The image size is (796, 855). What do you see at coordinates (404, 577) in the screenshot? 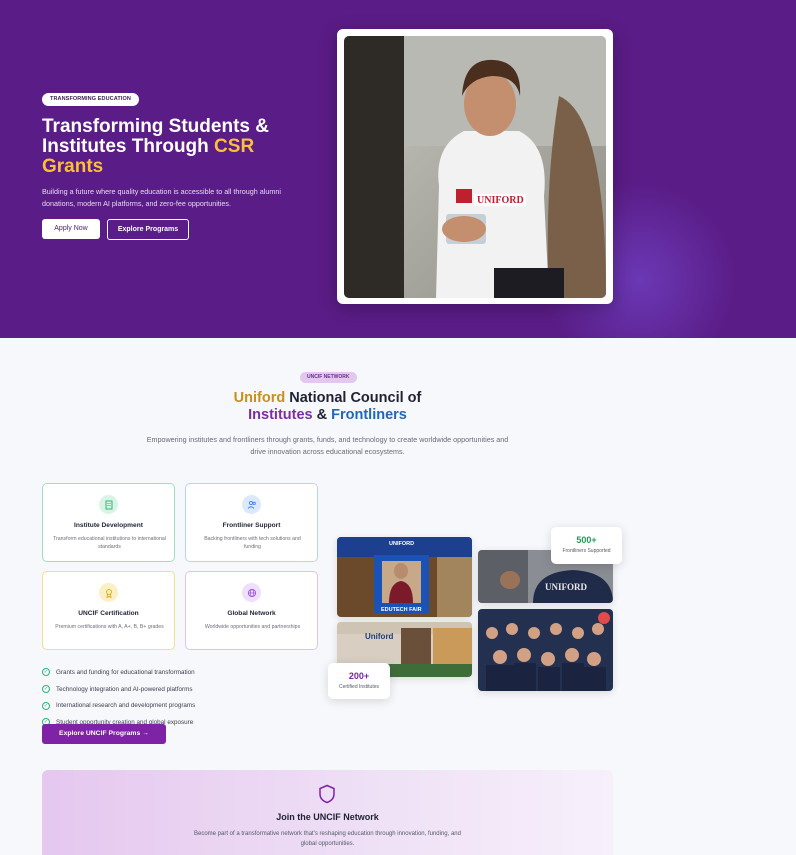
I see `photo-edutech-fair: UNIFORD EDUTECH FAIR` at bounding box center [404, 577].